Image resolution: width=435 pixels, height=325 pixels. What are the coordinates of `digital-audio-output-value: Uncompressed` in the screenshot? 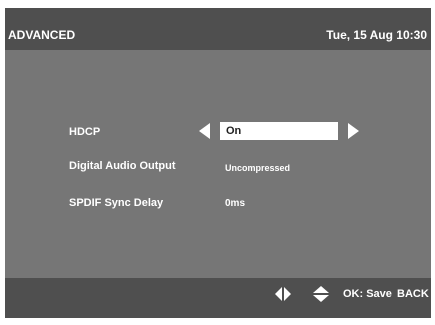 It's located at (257, 168).